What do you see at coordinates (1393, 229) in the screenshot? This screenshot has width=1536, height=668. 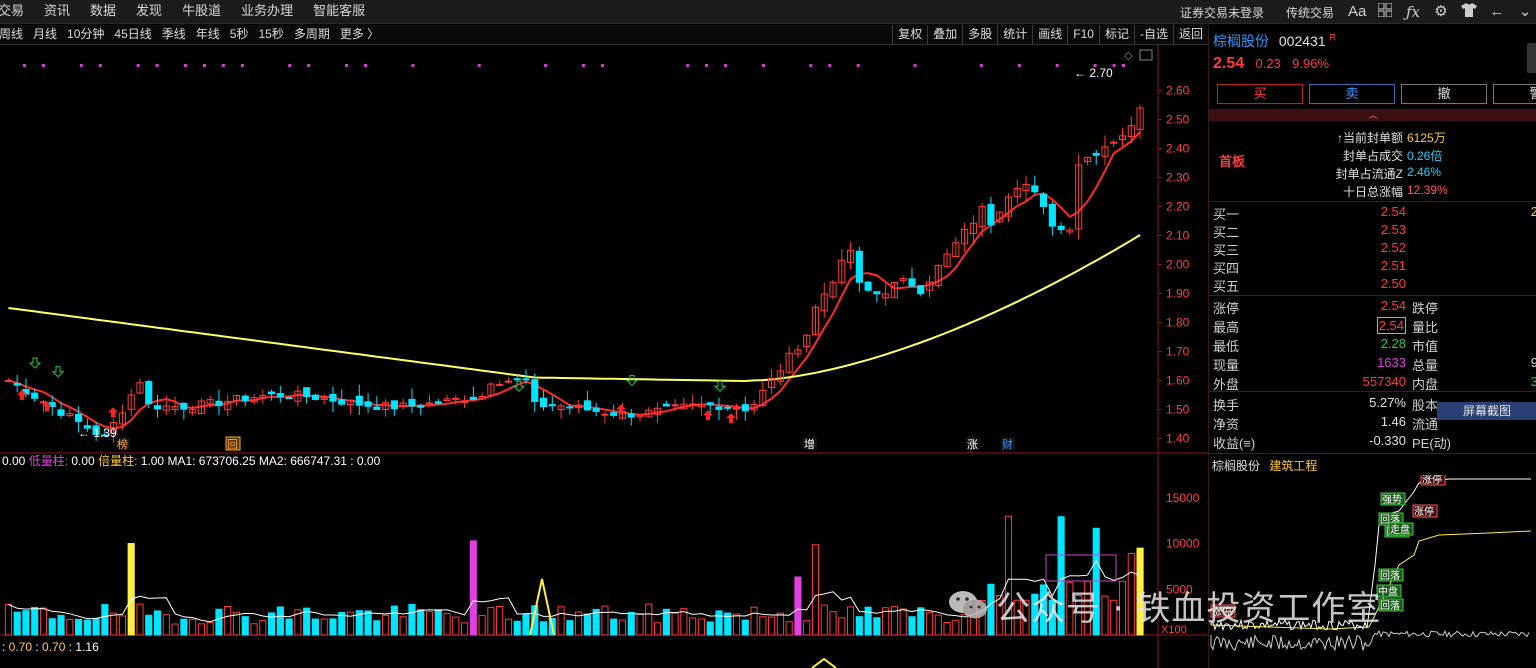 I see `order-book-price: 2.53` at bounding box center [1393, 229].